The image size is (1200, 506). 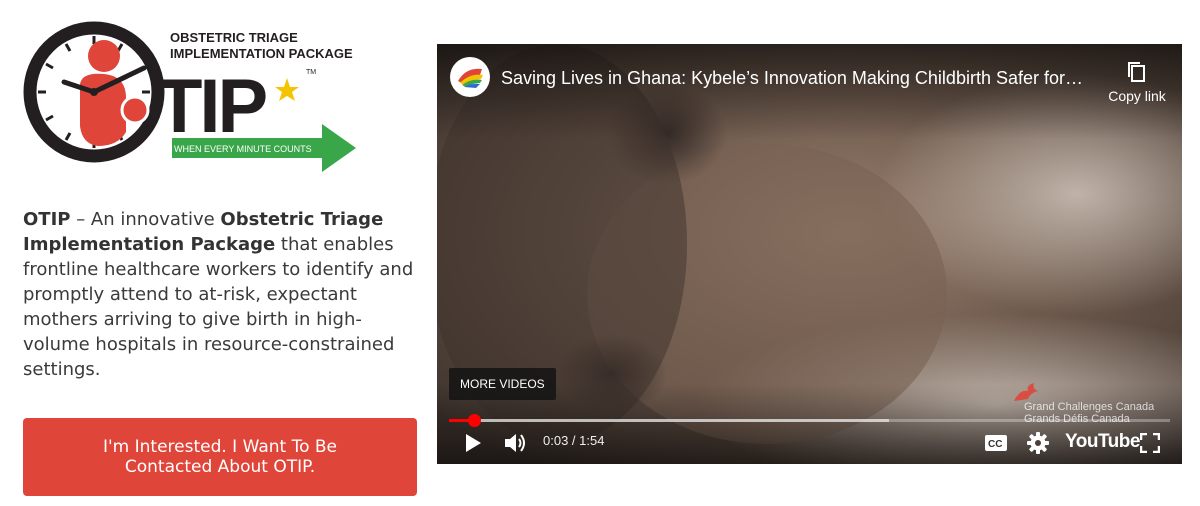 I want to click on time-total: 1:54, so click(x=592, y=440).